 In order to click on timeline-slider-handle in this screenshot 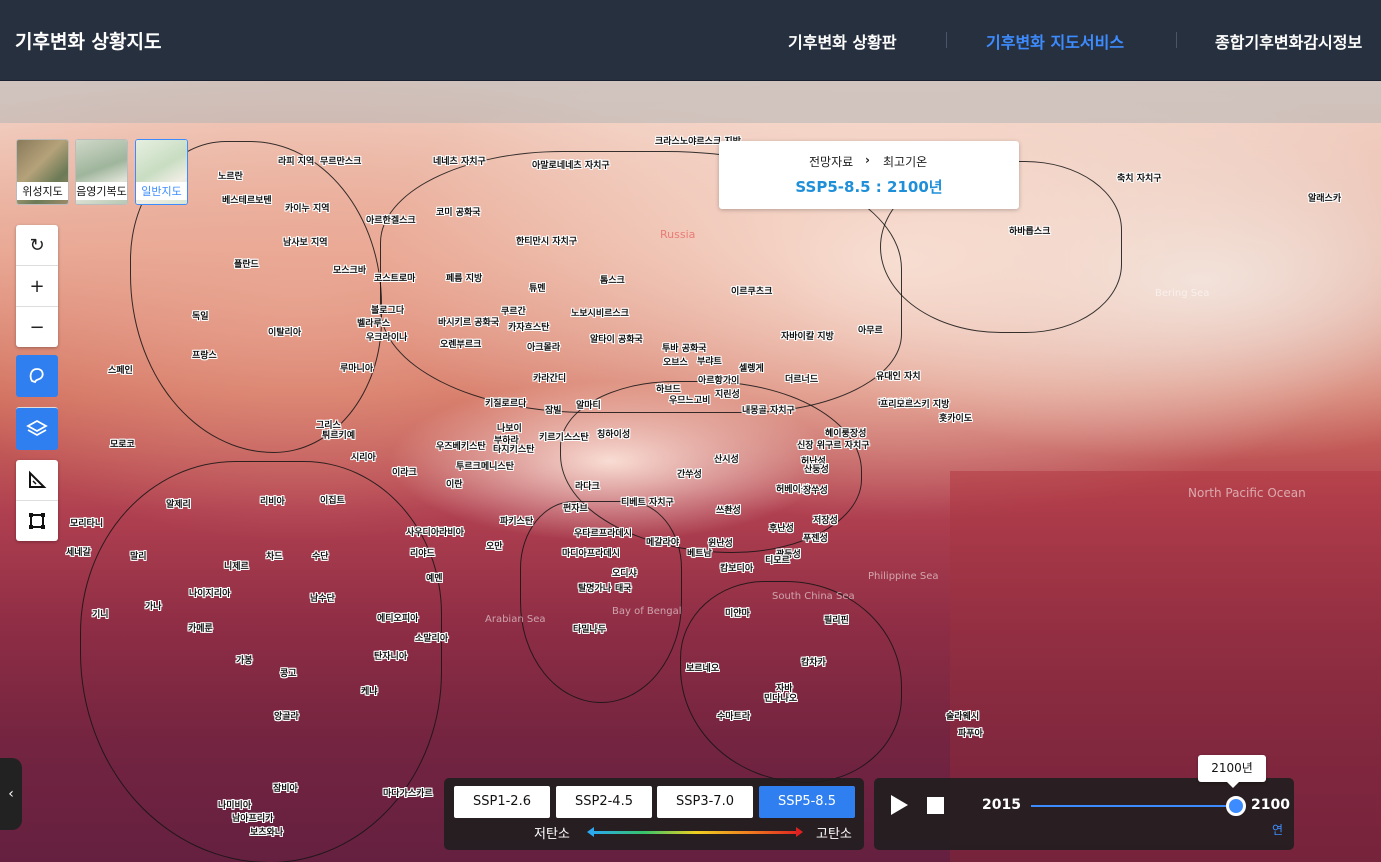, I will do `click(1236, 806)`.